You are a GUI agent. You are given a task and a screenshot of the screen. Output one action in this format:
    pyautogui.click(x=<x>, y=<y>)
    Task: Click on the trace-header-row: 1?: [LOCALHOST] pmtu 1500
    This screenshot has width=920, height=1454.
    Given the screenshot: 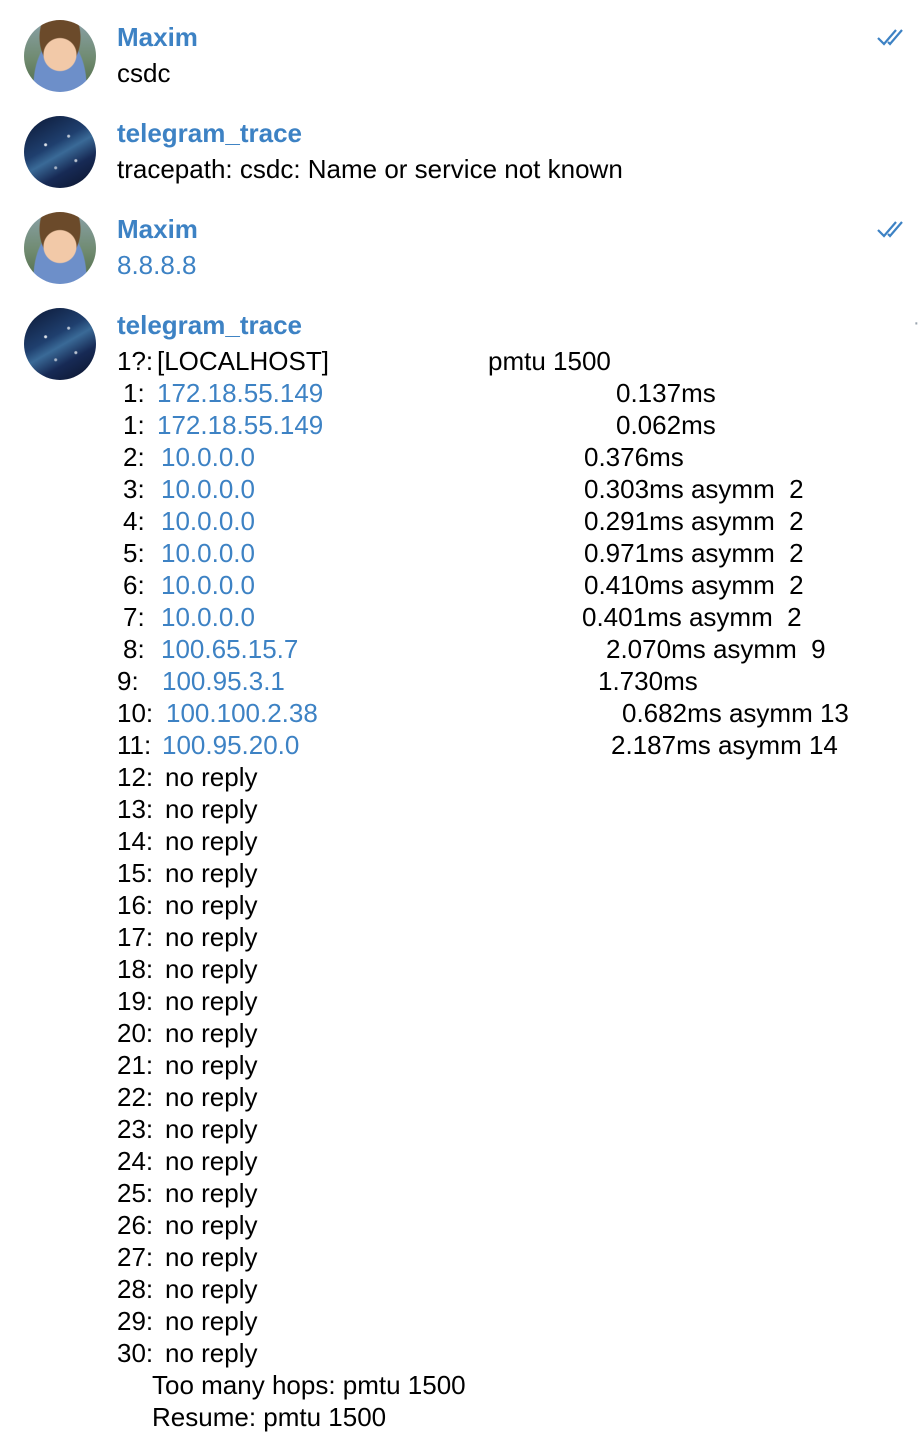 What is the action you would take?
    pyautogui.click(x=517, y=361)
    